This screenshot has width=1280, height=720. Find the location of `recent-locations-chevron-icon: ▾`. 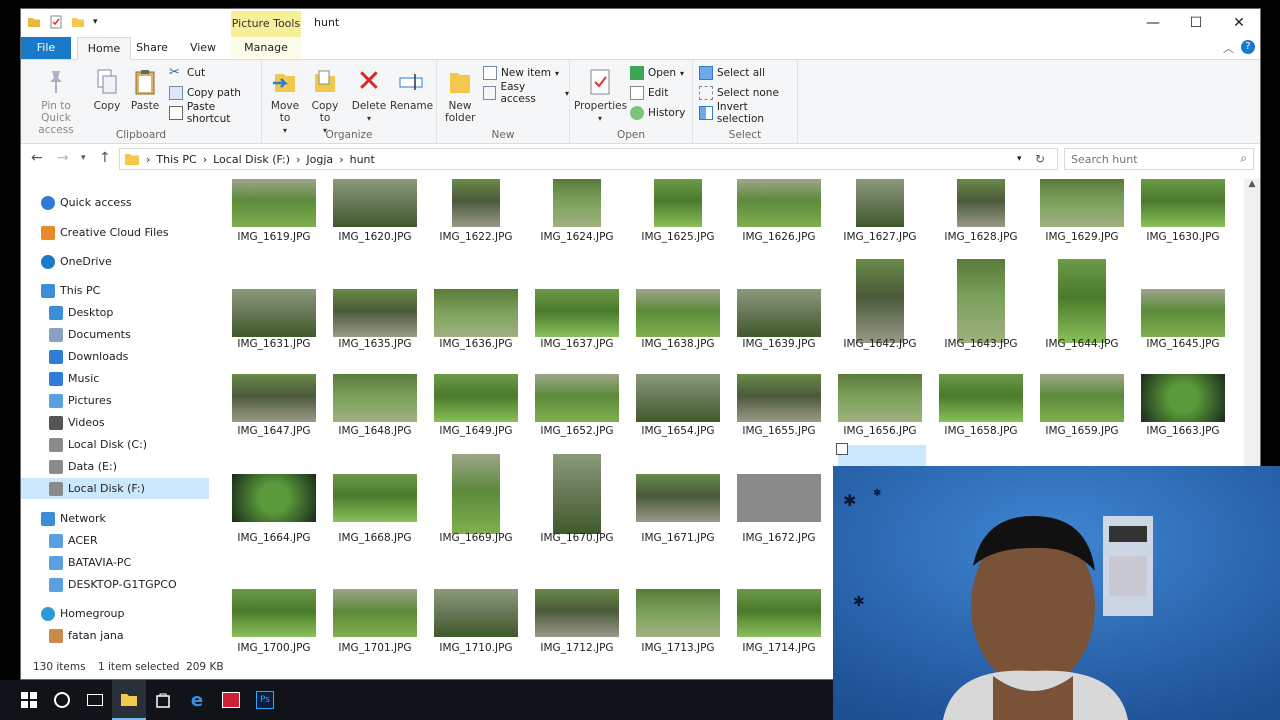

recent-locations-chevron-icon: ▾ is located at coordinates (83, 158).